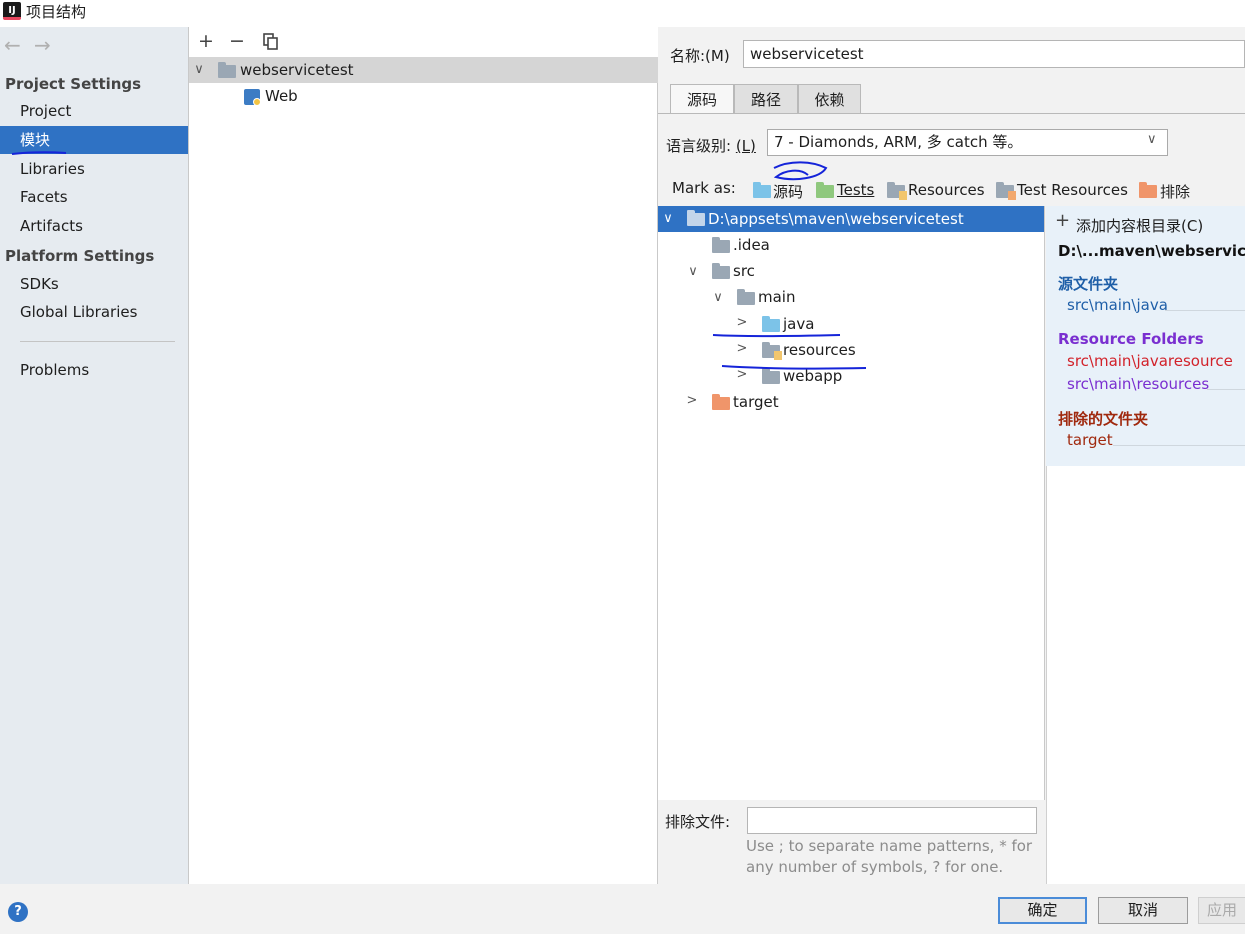  I want to click on annotation-underline-java, so click(776, 336).